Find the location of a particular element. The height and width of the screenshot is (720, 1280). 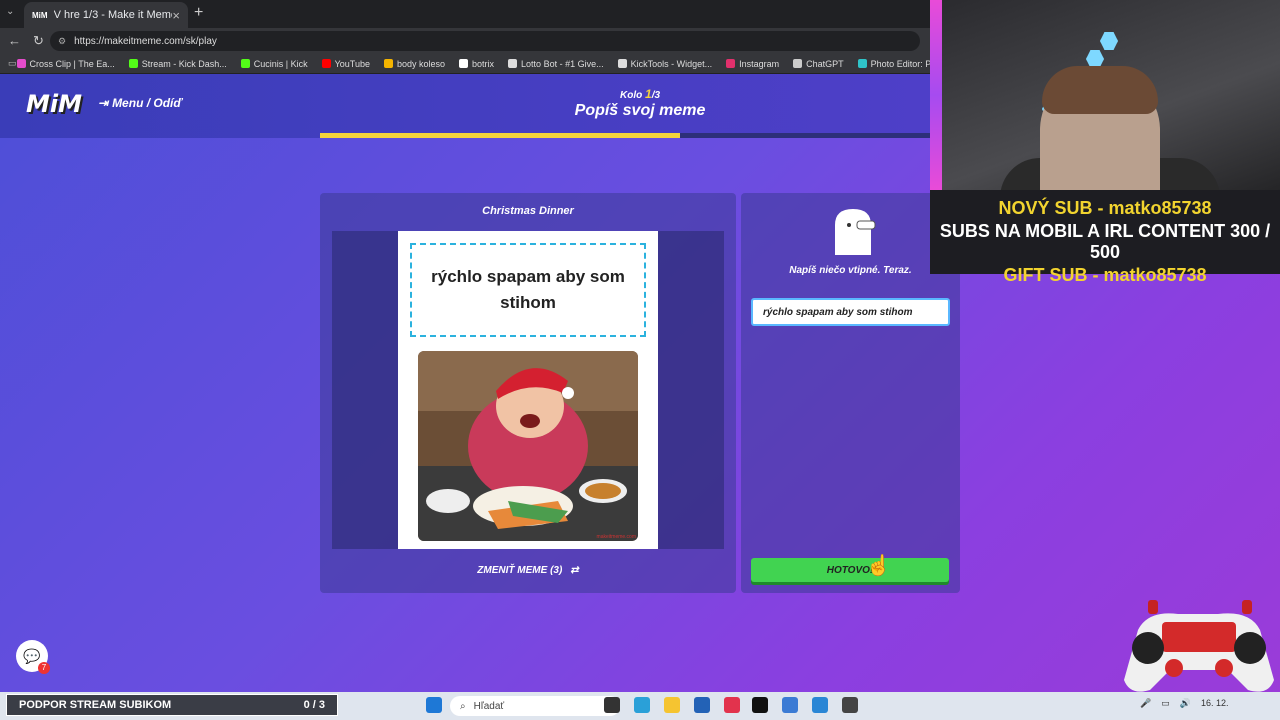

system-tray: 🎤 ▭ 🔊 16. 12. is located at coordinates (1184, 703).